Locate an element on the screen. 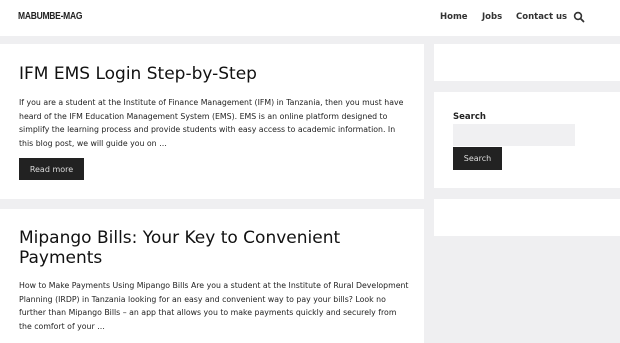 This screenshot has width=620, height=343. search-widget-label: Search is located at coordinates (469, 117).